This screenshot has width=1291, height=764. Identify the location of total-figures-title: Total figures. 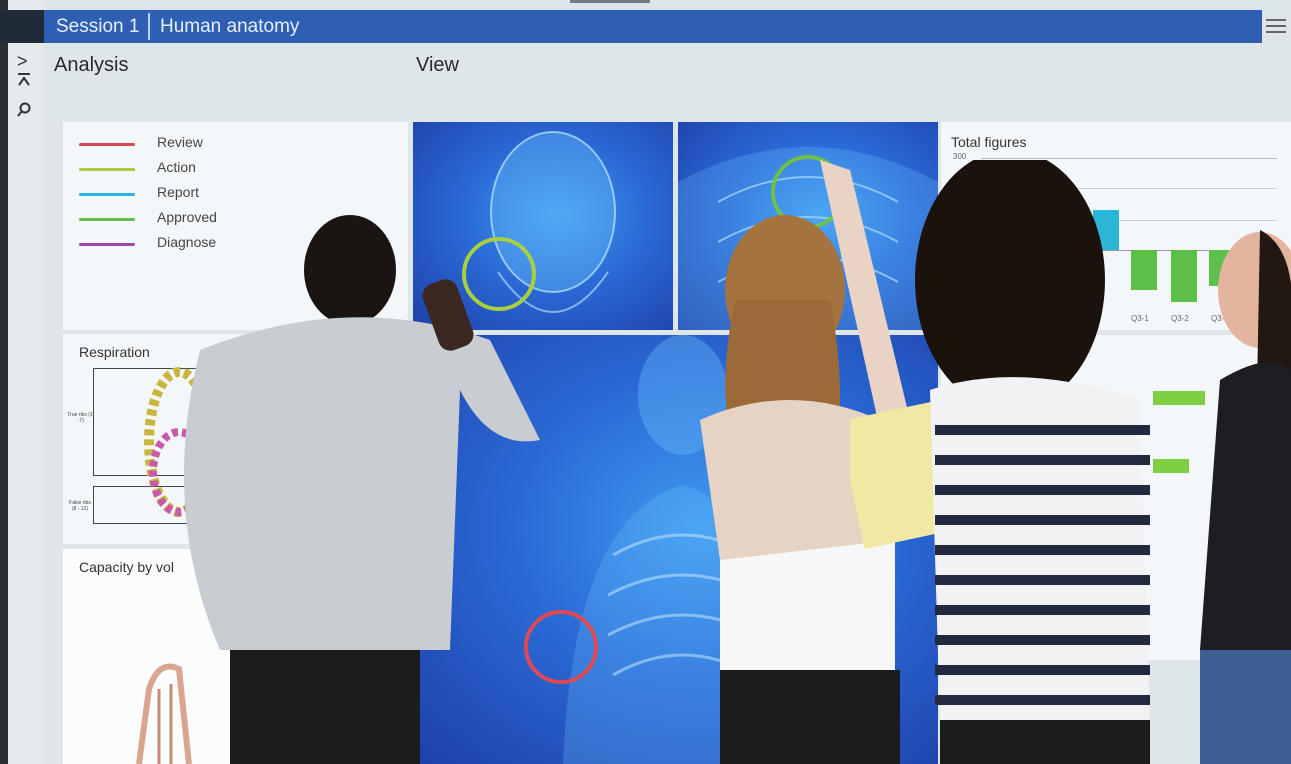
(989, 142).